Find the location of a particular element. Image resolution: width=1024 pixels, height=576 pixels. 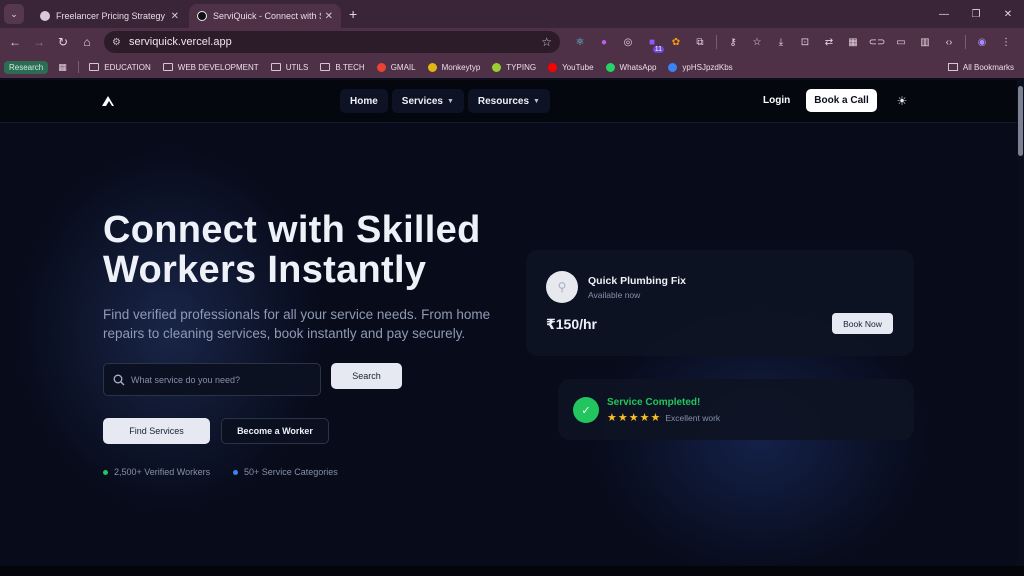

become-worker-button: Become a Worker is located at coordinates (275, 431).